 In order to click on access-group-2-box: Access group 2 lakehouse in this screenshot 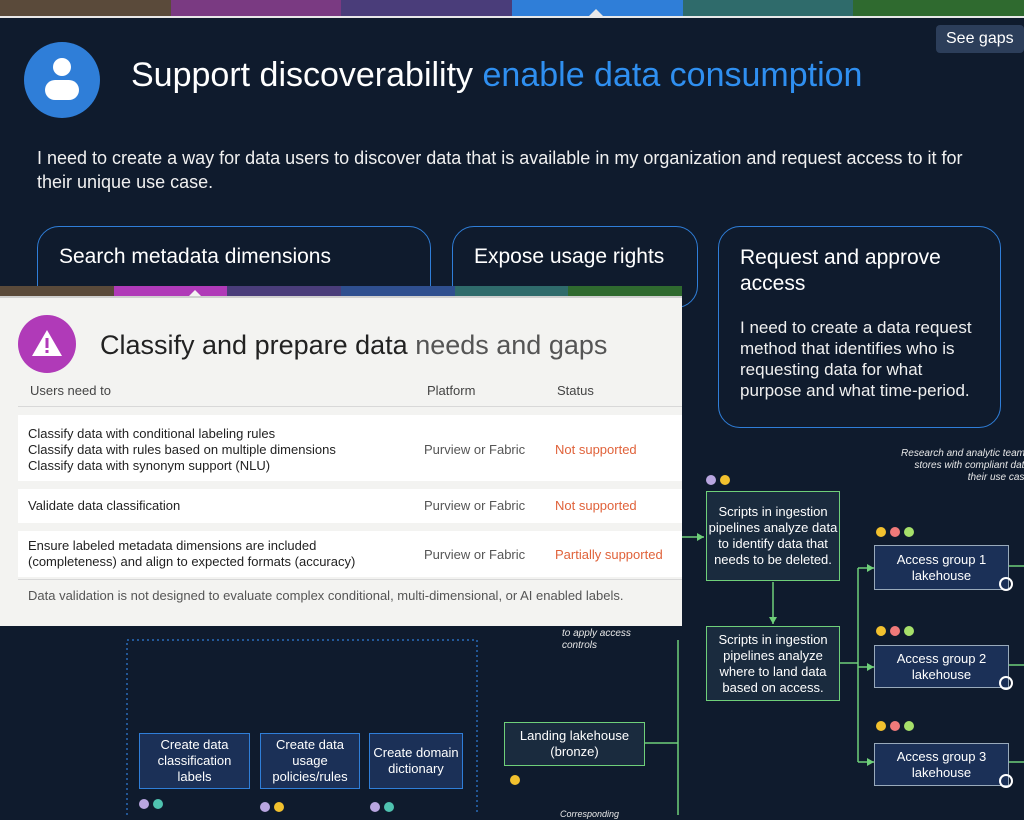, I will do `click(941, 666)`.